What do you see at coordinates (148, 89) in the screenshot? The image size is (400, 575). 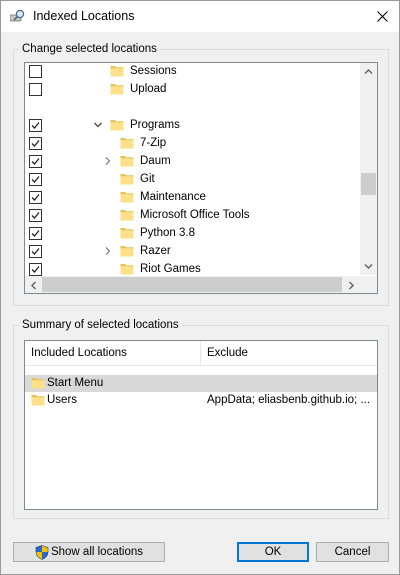 I see `tree-item-label: Upload` at bounding box center [148, 89].